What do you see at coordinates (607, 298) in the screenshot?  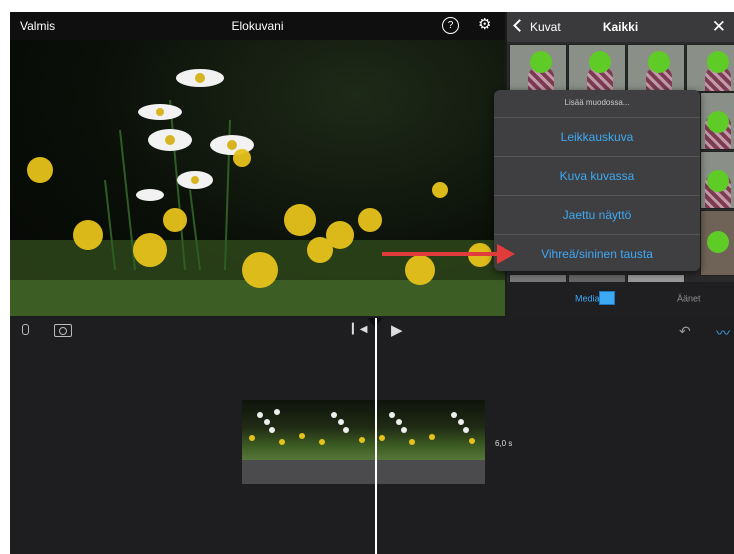 I see `film-icon` at bounding box center [607, 298].